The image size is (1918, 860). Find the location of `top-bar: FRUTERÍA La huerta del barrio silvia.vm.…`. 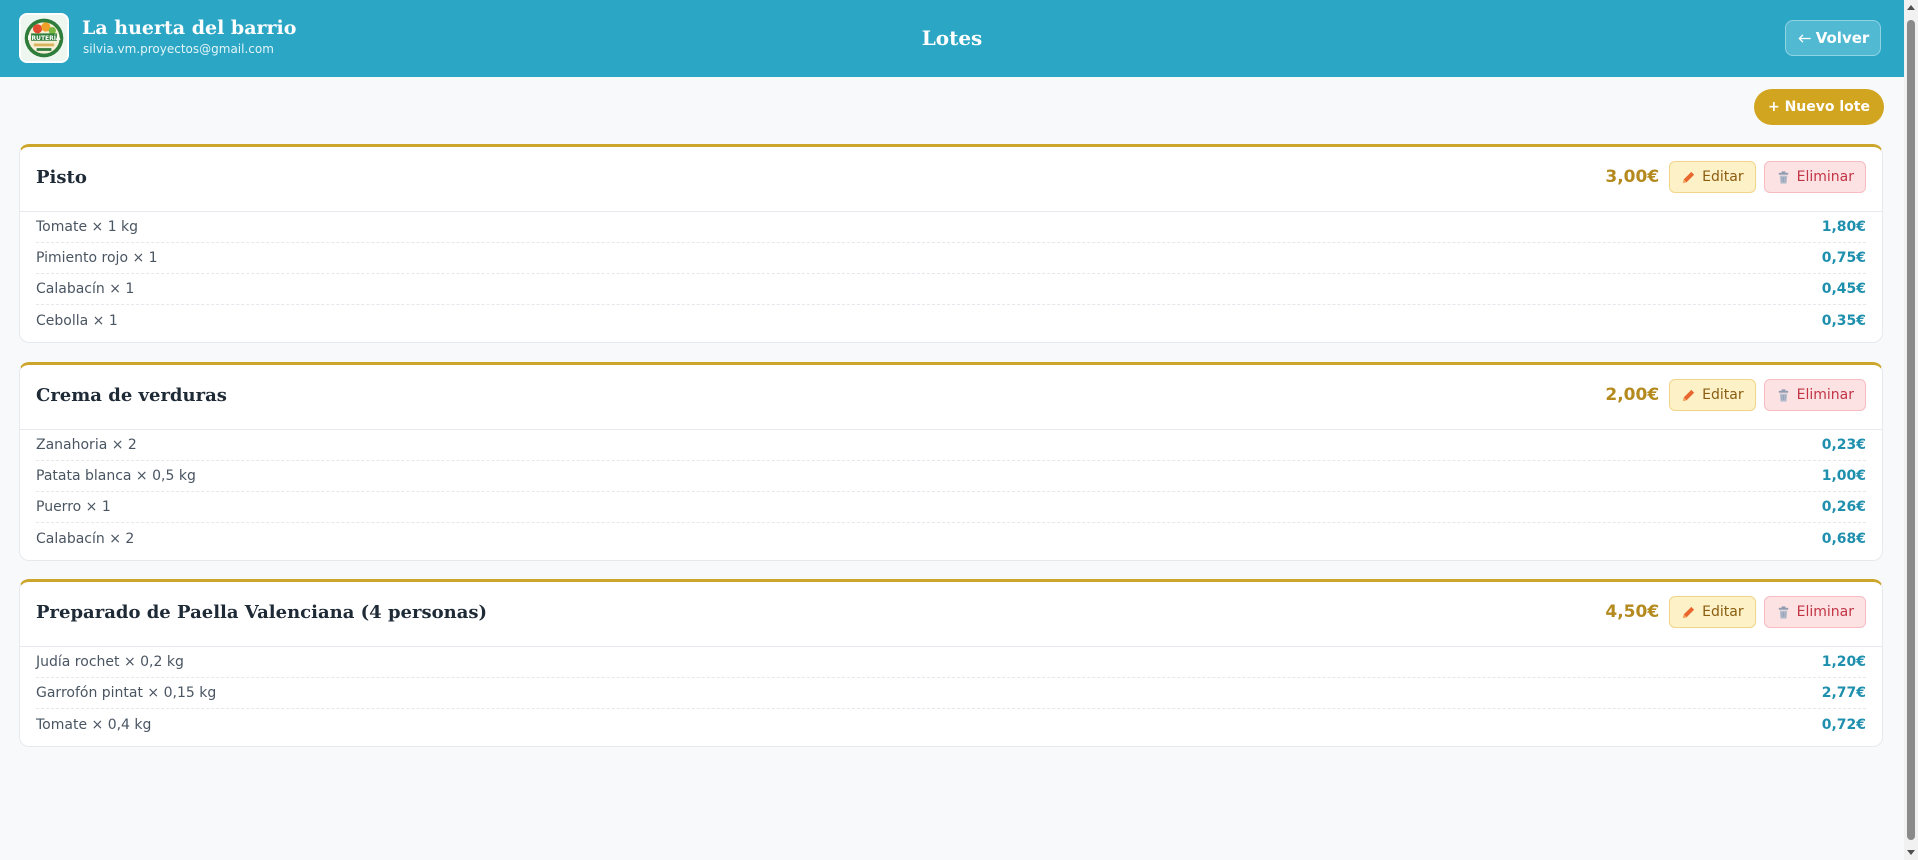

top-bar: FRUTERÍA La huerta del barrio silvia.vm.… is located at coordinates (952, 38).